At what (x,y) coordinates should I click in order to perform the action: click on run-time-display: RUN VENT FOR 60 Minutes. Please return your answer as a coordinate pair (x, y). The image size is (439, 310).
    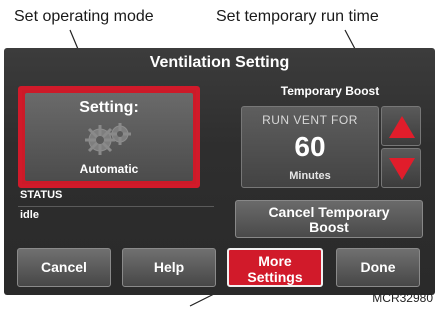
    Looking at the image, I should click on (310, 147).